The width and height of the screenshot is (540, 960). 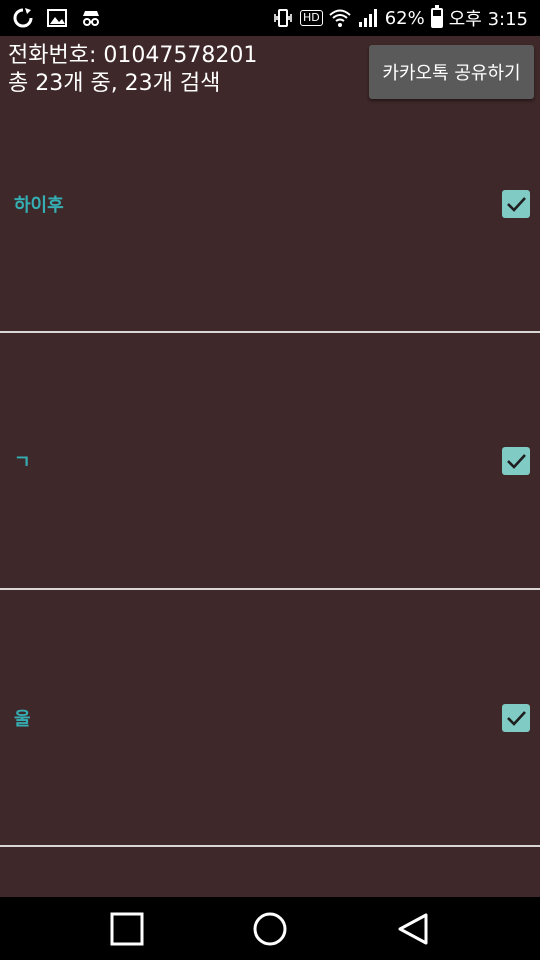 I want to click on status-bar-right: HD 62% 오후 3:15, so click(x=406, y=18).